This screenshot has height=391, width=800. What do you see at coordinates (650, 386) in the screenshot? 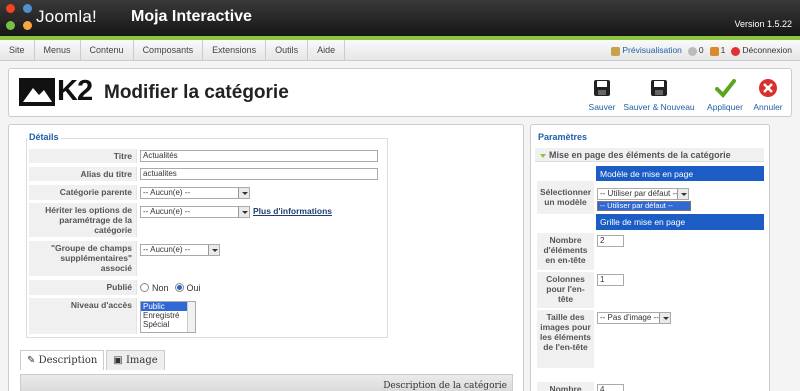
I see `next-row: Nombre 4` at bounding box center [650, 386].